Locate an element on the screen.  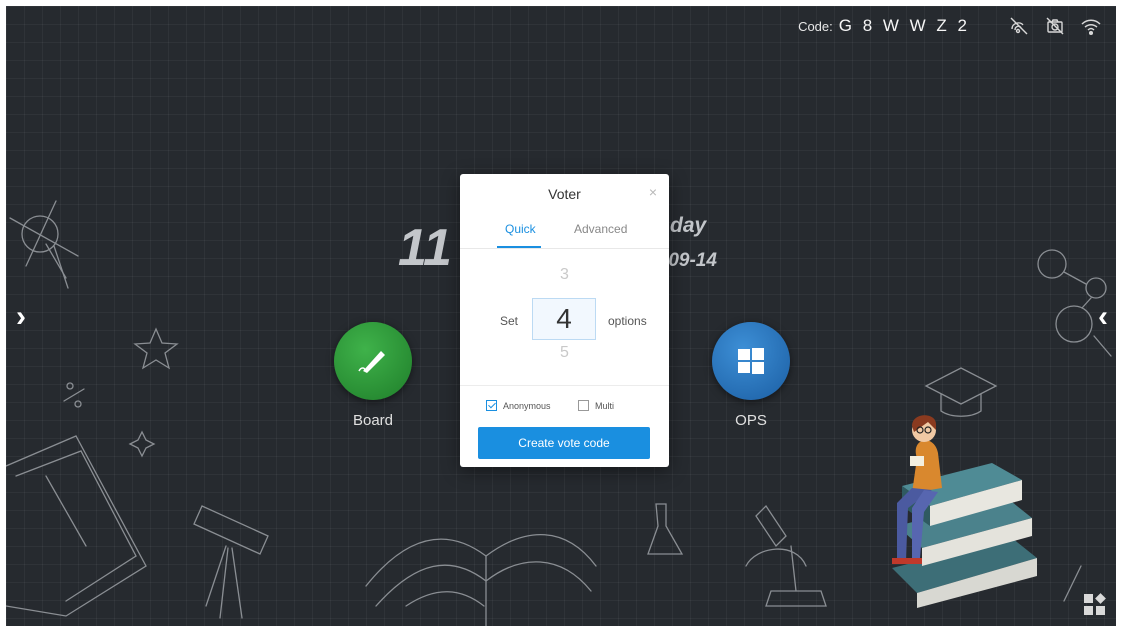
anonymous-checkbox: Anonymous is located at coordinates (518, 405).